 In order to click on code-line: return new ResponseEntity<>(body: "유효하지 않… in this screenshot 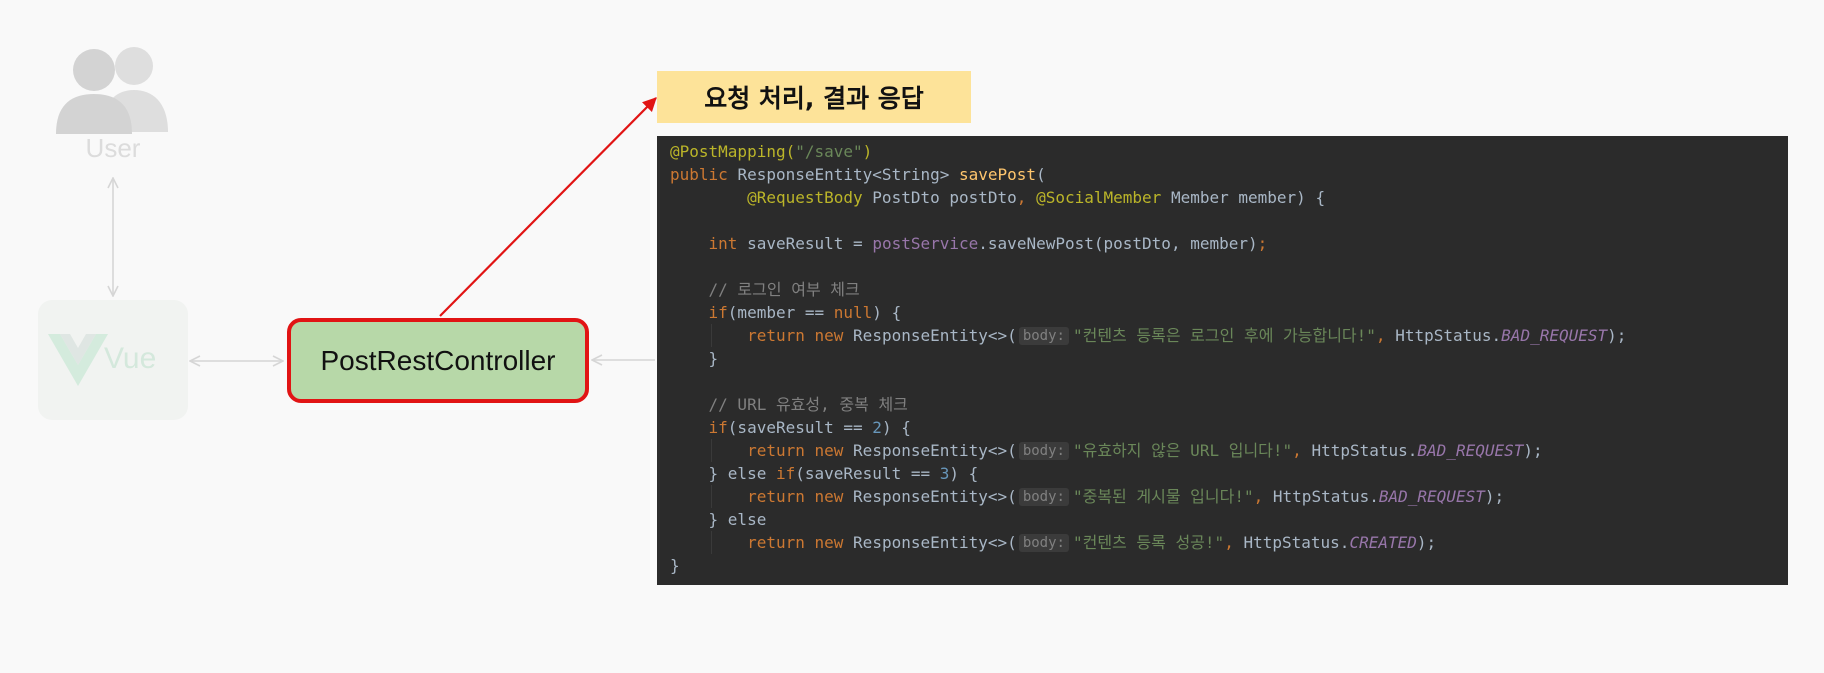, I will do `click(1229, 450)`.